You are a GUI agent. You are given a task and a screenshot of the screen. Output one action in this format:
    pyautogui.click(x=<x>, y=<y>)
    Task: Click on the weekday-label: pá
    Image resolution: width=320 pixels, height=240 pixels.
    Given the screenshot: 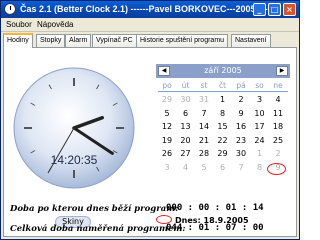 What is the action you would take?
    pyautogui.click(x=241, y=85)
    